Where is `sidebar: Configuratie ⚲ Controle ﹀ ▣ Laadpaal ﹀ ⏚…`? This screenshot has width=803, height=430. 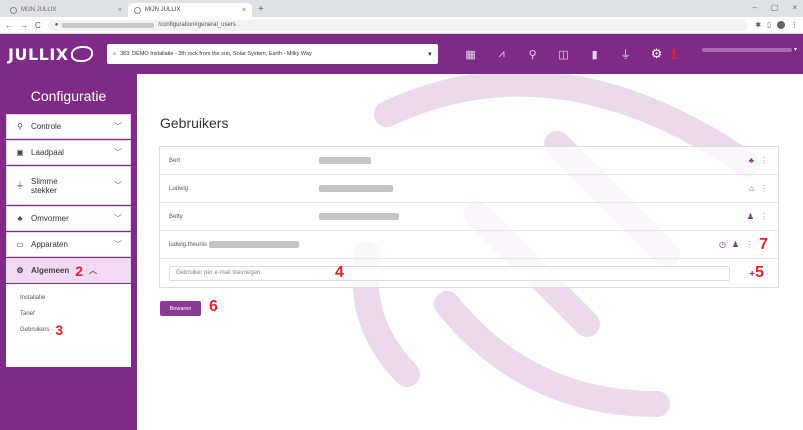
sidebar: Configuratie ⚲ Controle ﹀ ▣ Laadpaal ﹀ ⏚… is located at coordinates (68, 252).